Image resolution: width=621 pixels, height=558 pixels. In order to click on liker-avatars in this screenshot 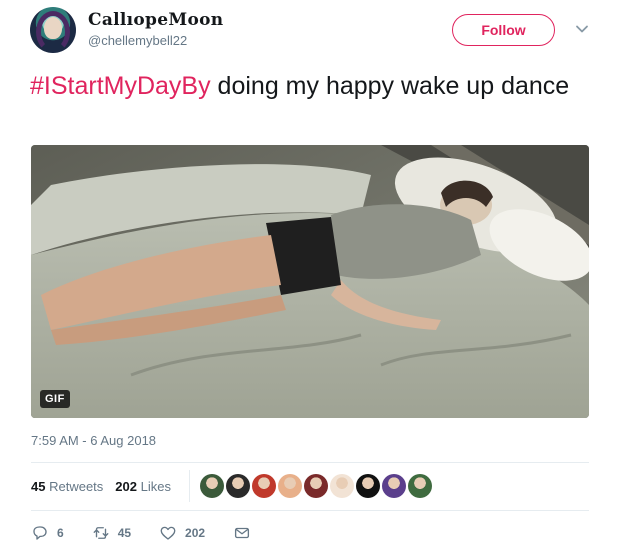, I will do `click(316, 486)`.